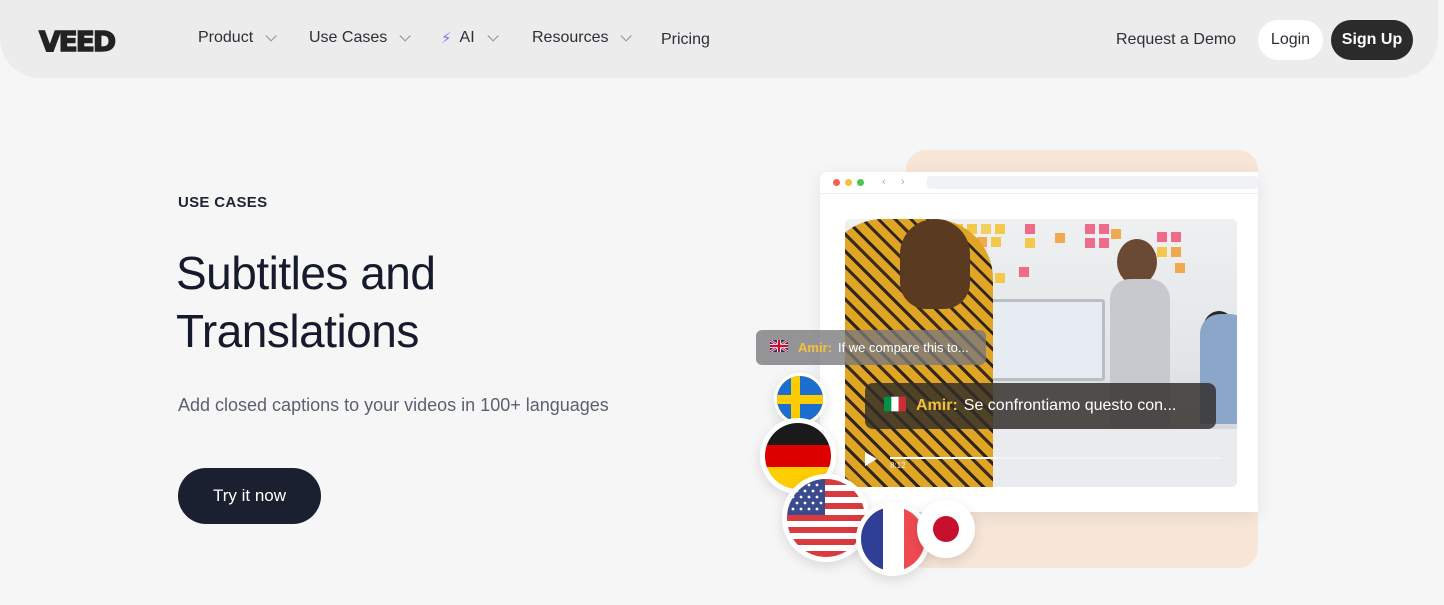  Describe the element at coordinates (1176, 40) in the screenshot. I see `request-demo-link: Request a Demo` at that location.